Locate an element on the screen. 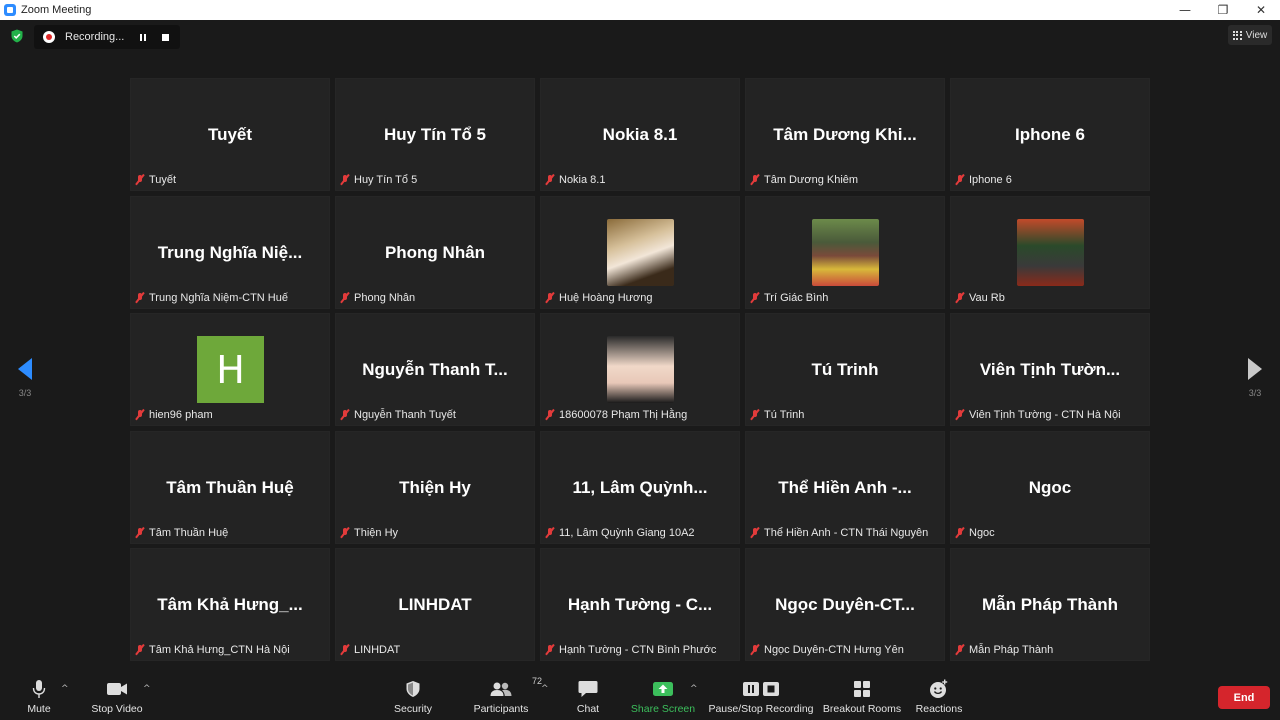 The height and width of the screenshot is (720, 1280). participant-name-tag: hien96 pham is located at coordinates (174, 414).